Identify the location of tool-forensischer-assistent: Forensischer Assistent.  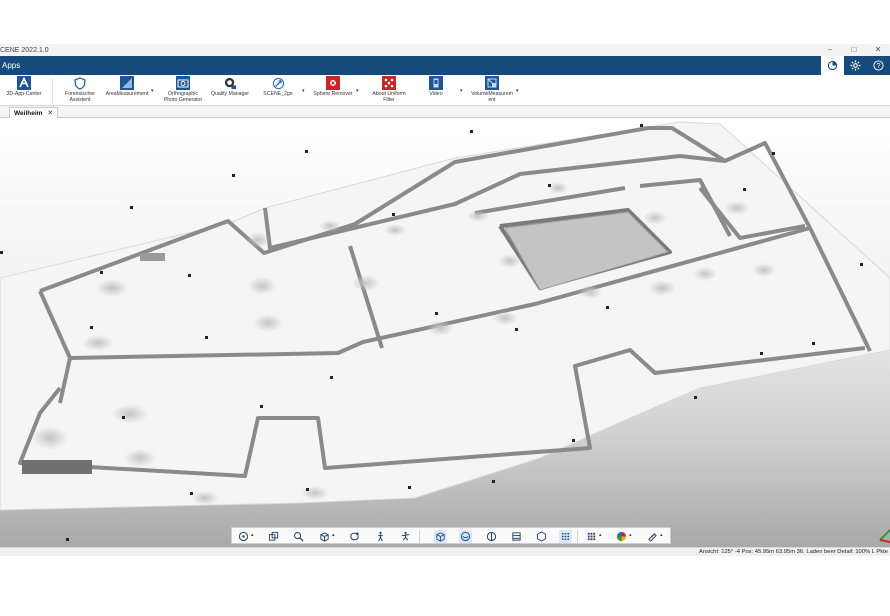
(80, 89).